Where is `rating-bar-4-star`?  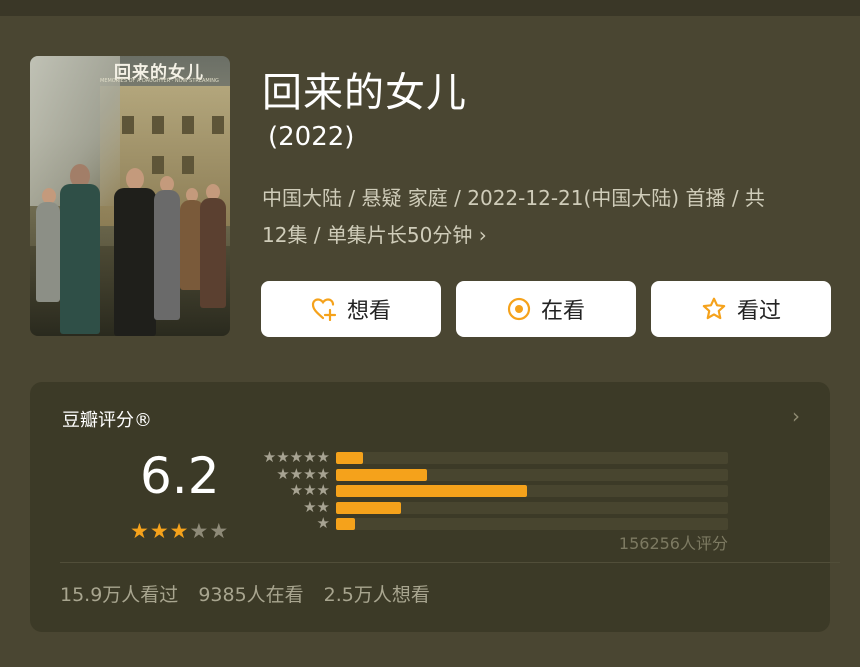
rating-bar-4-star is located at coordinates (382, 474).